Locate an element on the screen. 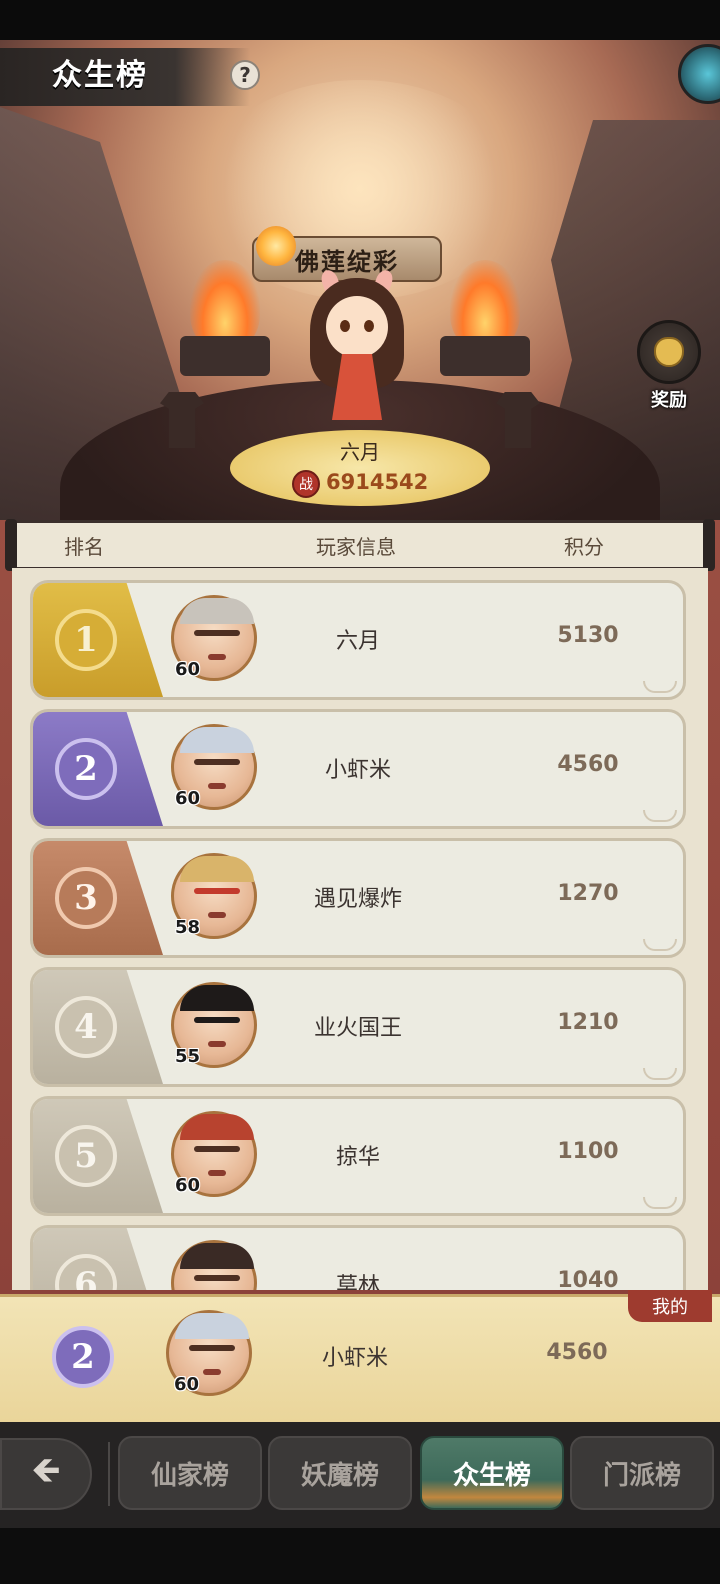 Image resolution: width=720 pixels, height=1584 pixels. help-icon: ? is located at coordinates (245, 75).